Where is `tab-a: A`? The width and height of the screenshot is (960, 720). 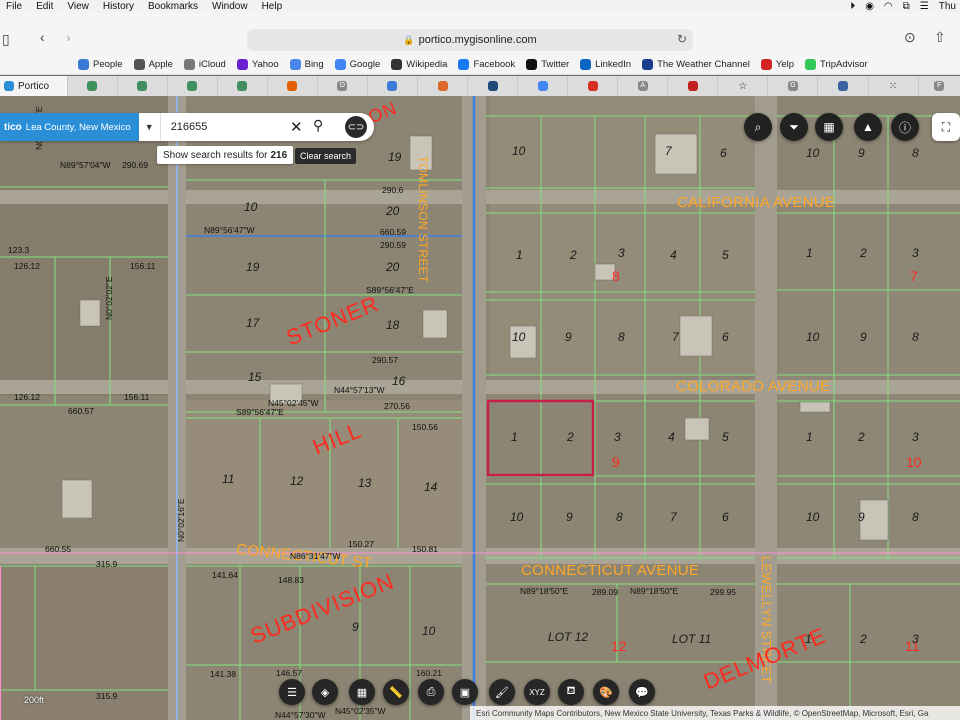
tab-a: A is located at coordinates (643, 86).